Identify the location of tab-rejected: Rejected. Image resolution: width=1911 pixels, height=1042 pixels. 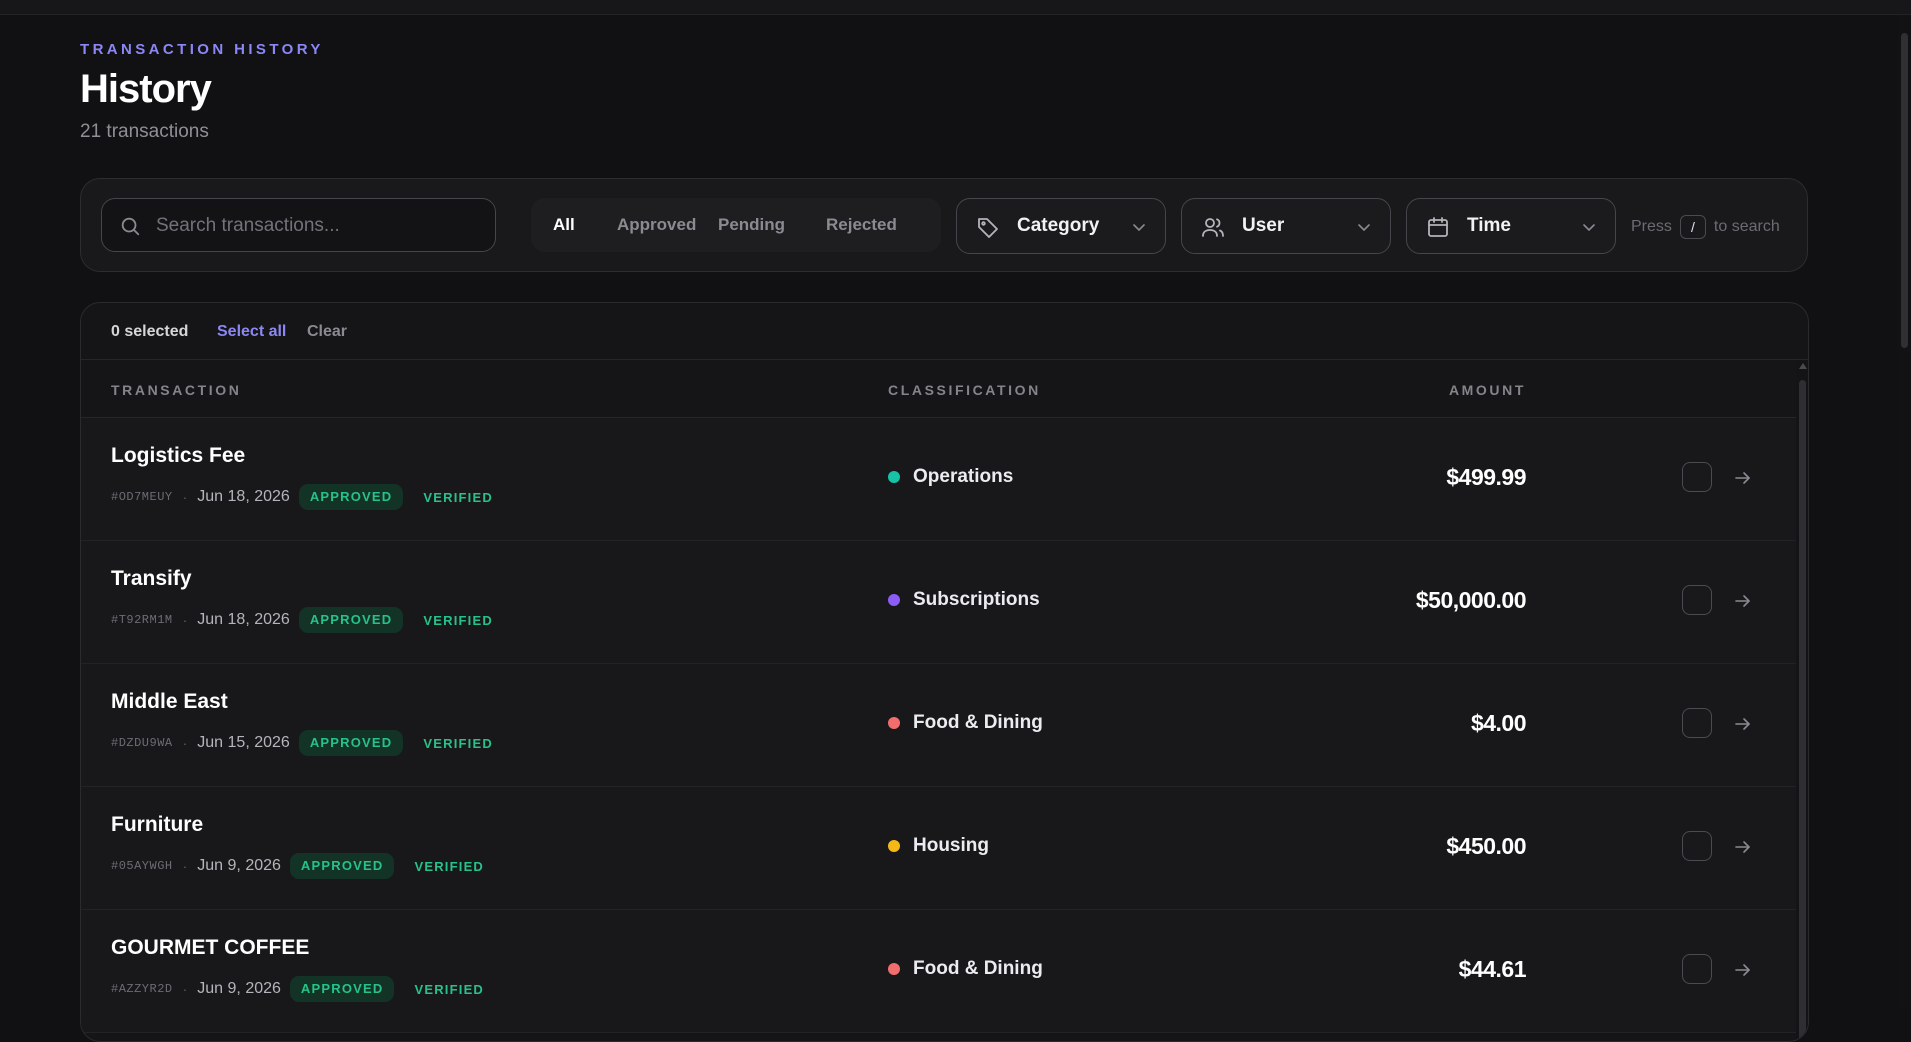
(861, 225).